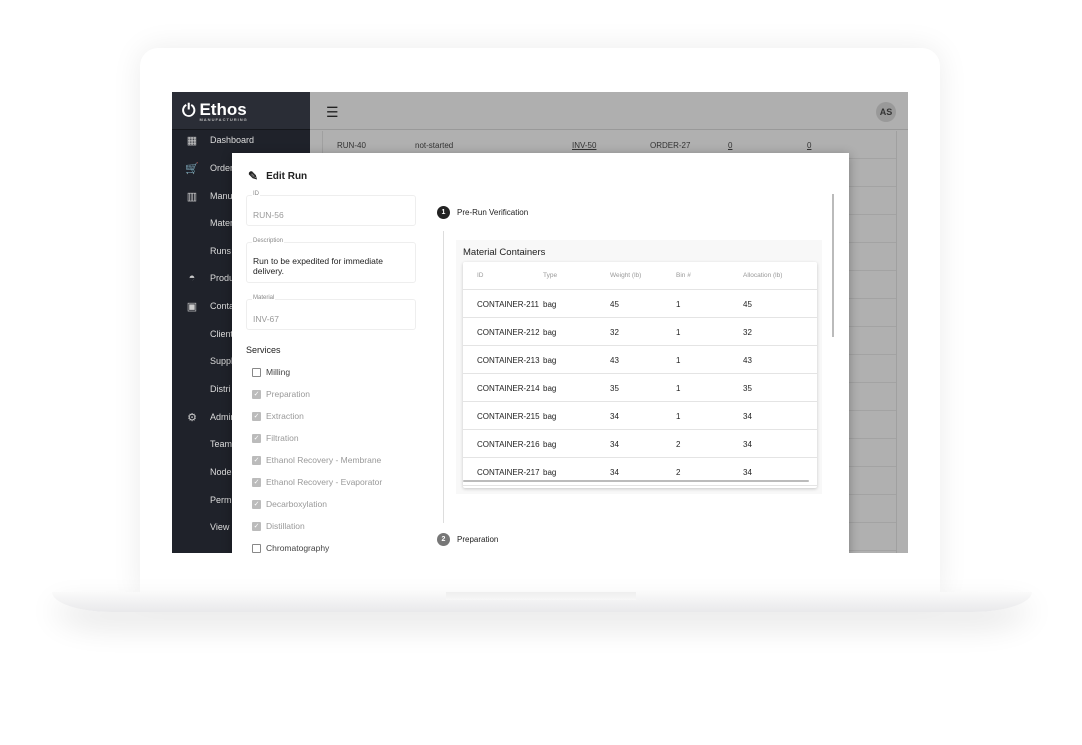  Describe the element at coordinates (204, 168) in the screenshot. I see `sidebar-item: 🛒 Orders` at that location.